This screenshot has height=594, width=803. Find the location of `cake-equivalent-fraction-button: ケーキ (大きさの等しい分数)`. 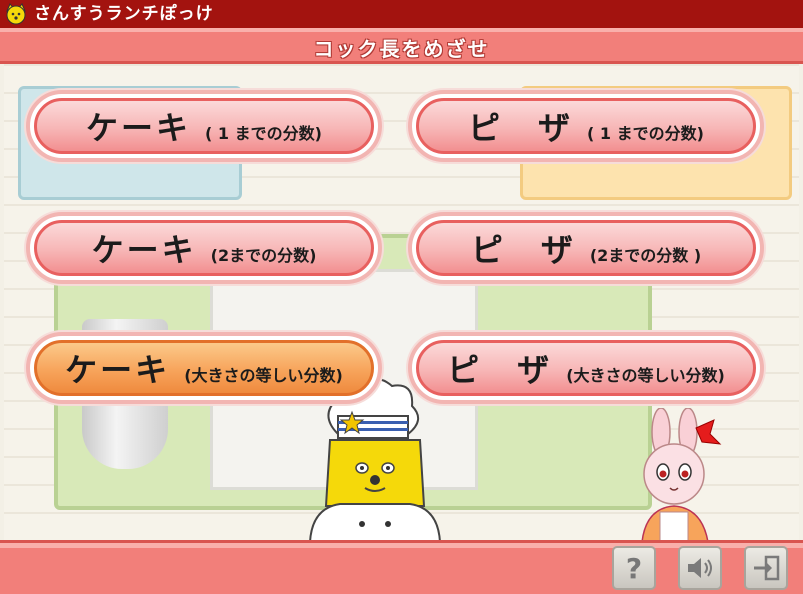

cake-equivalent-fraction-button: ケーキ (大きさの等しい分数) is located at coordinates (204, 368).